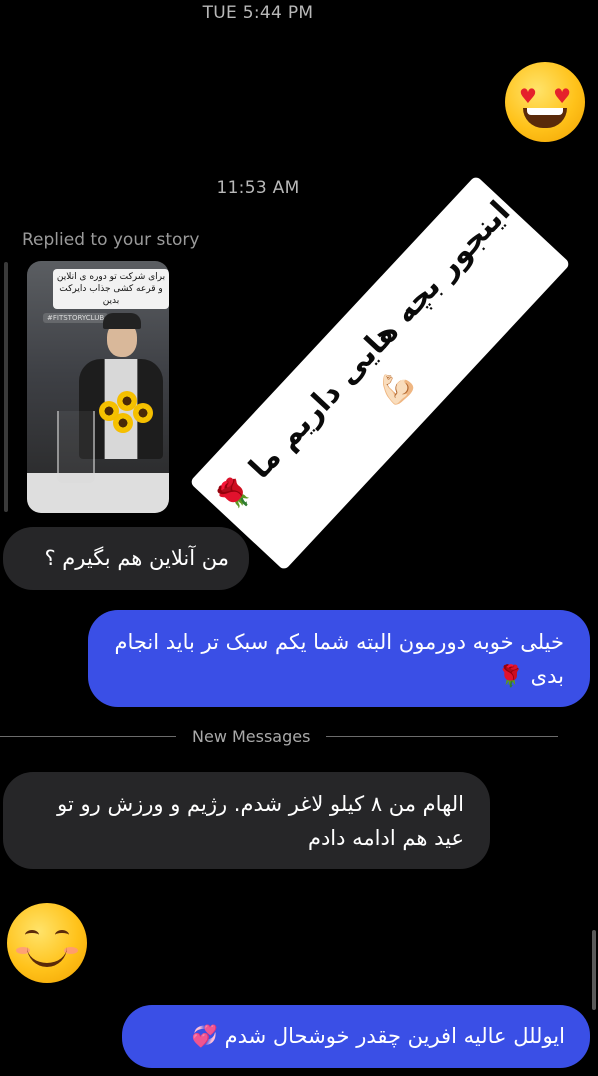 Image resolution: width=598 pixels, height=1076 pixels. I want to click on reply-indicator-bar, so click(6, 387).